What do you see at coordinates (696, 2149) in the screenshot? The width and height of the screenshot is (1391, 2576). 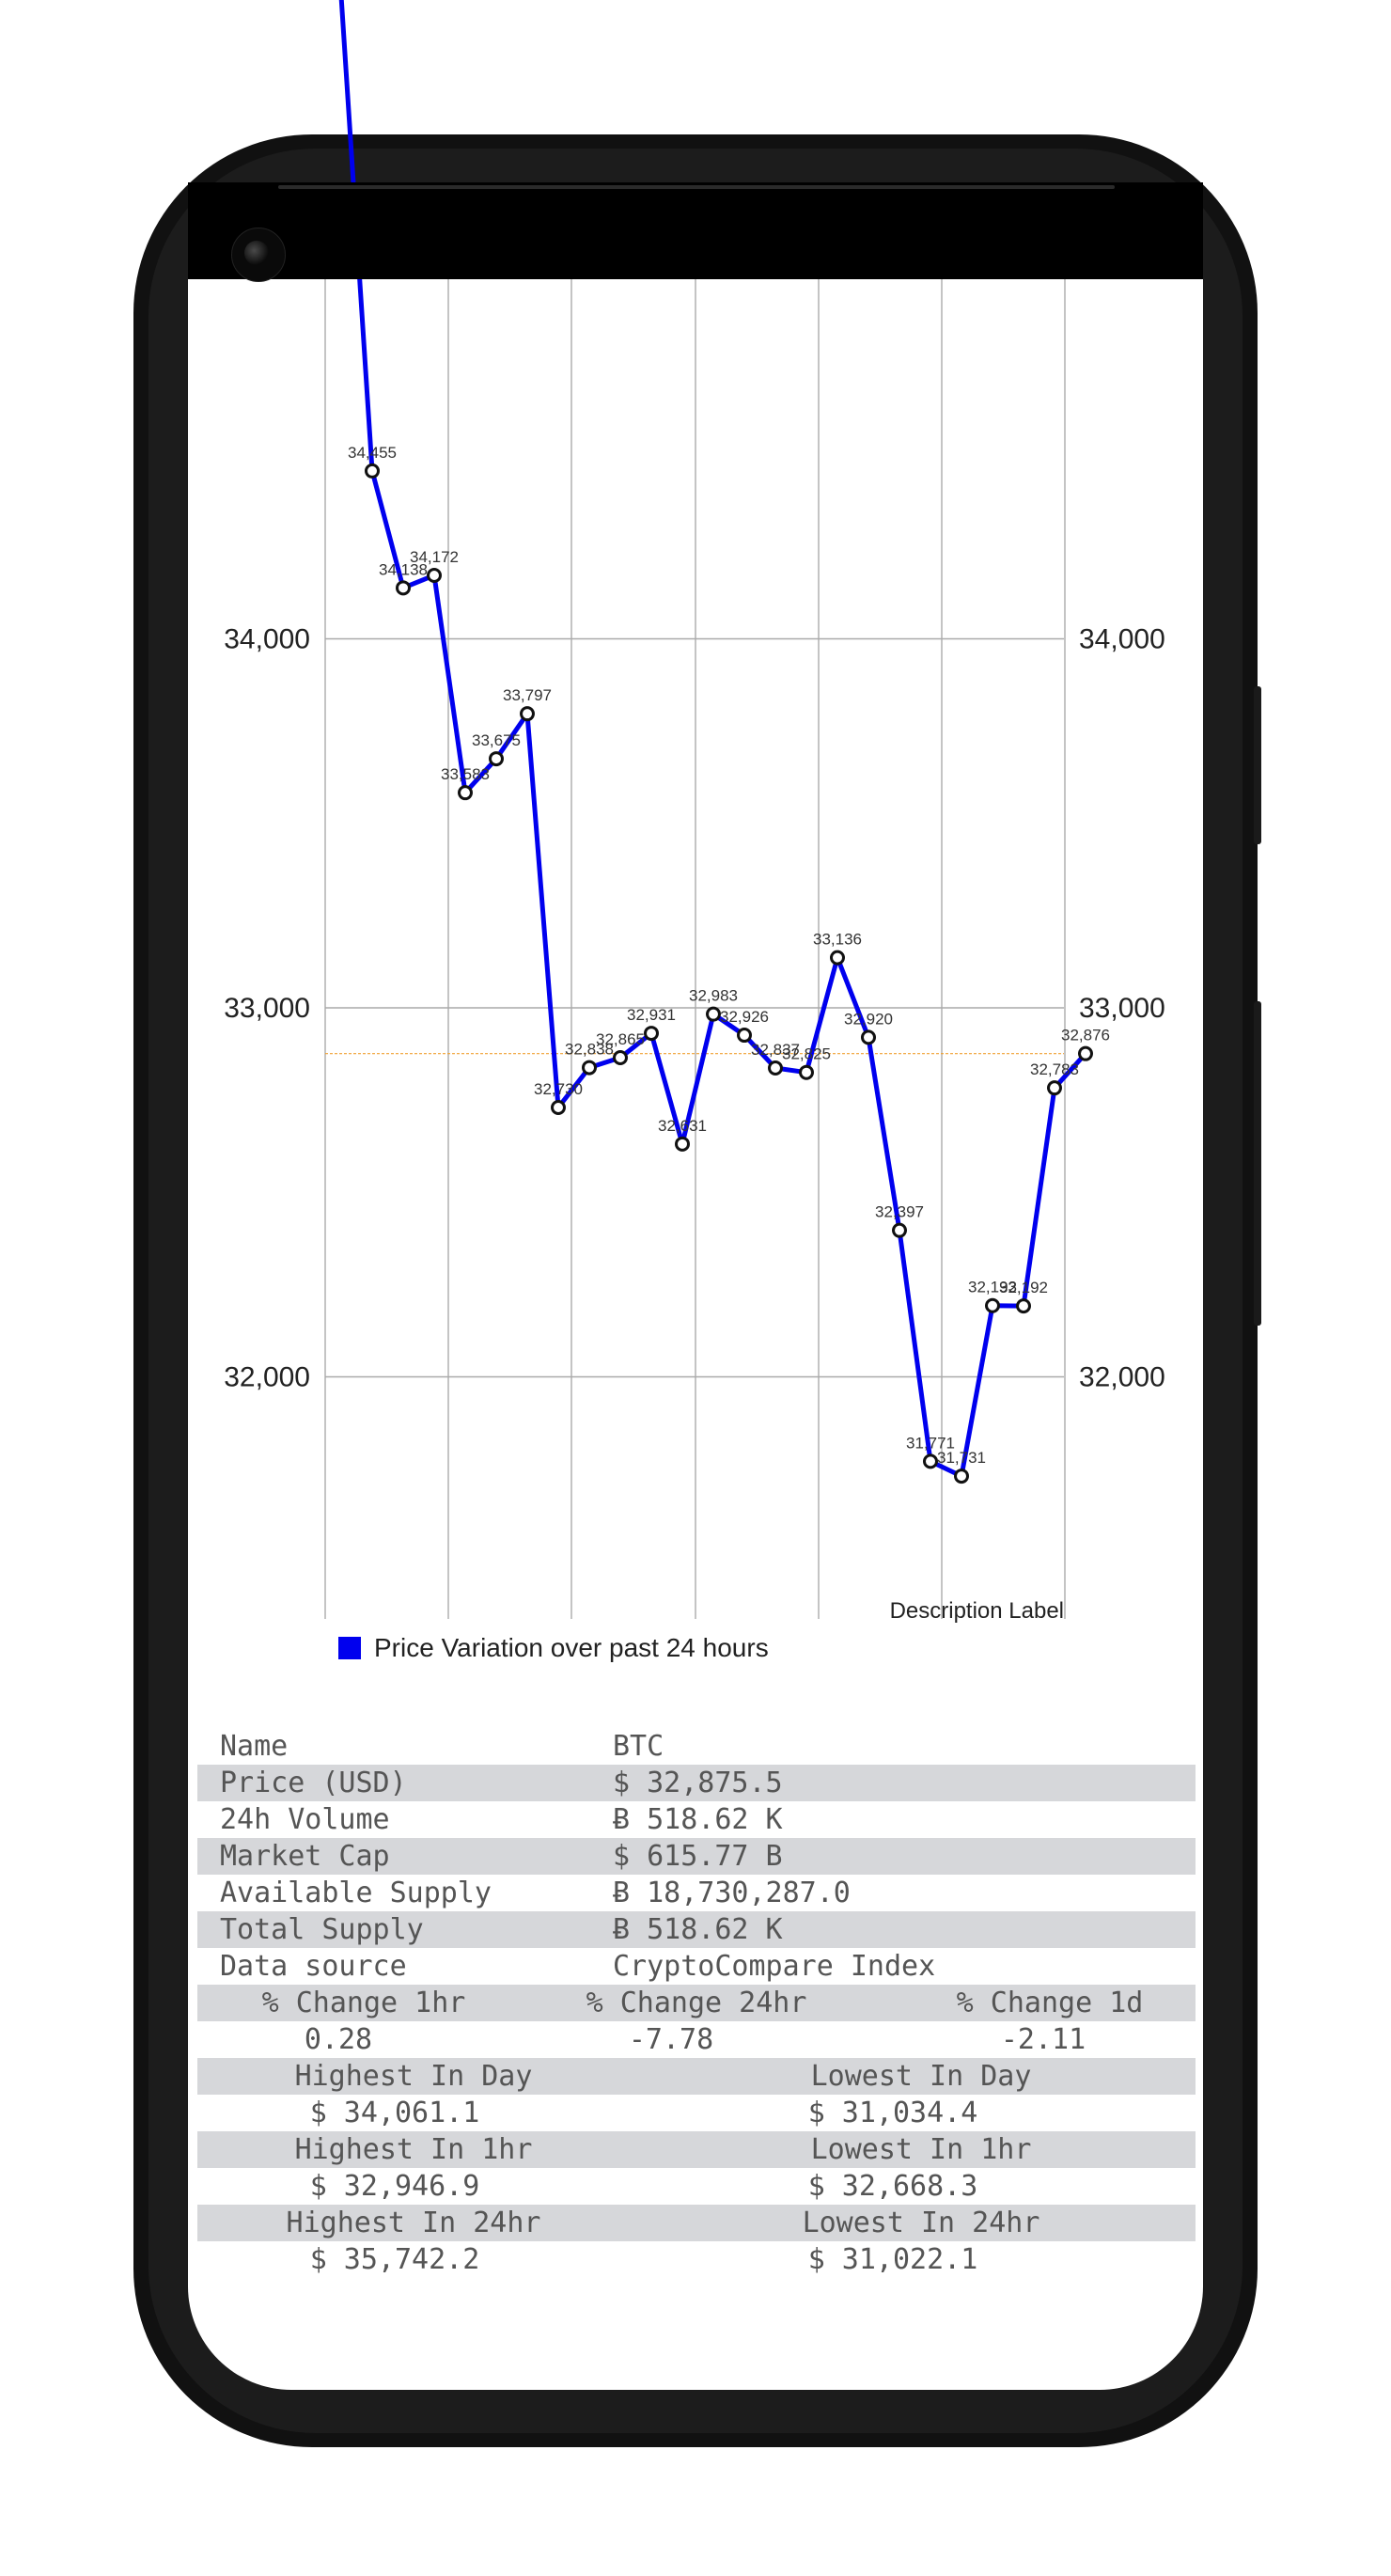 I see `hour-range-header-row: Highest In 1hr Lowest In 1hr` at bounding box center [696, 2149].